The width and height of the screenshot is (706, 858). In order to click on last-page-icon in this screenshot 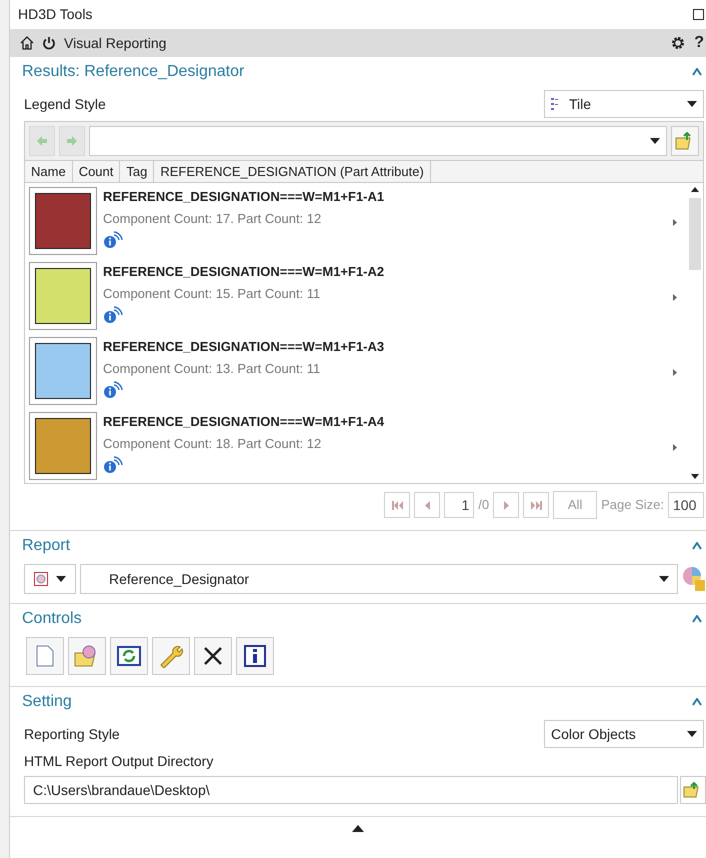, I will do `click(536, 505)`.